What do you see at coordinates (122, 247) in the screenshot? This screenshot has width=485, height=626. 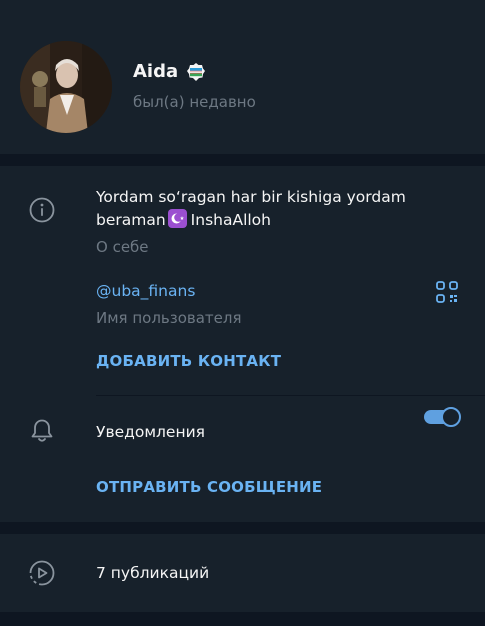 I see `bio-caption: О себе` at bounding box center [122, 247].